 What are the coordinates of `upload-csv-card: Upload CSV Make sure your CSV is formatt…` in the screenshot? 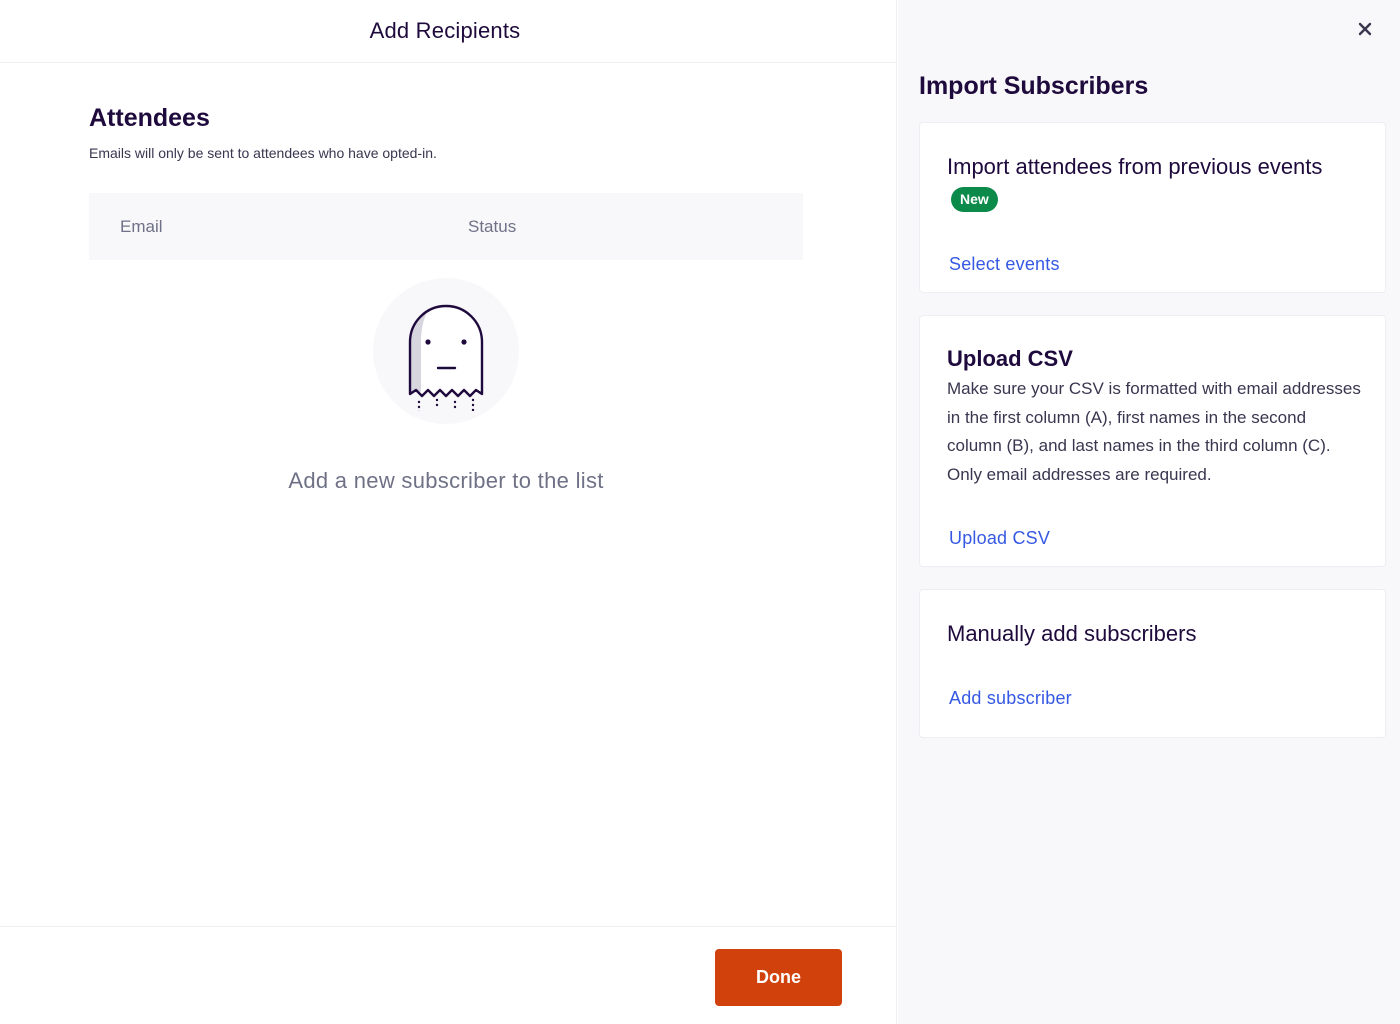 It's located at (1152, 441).